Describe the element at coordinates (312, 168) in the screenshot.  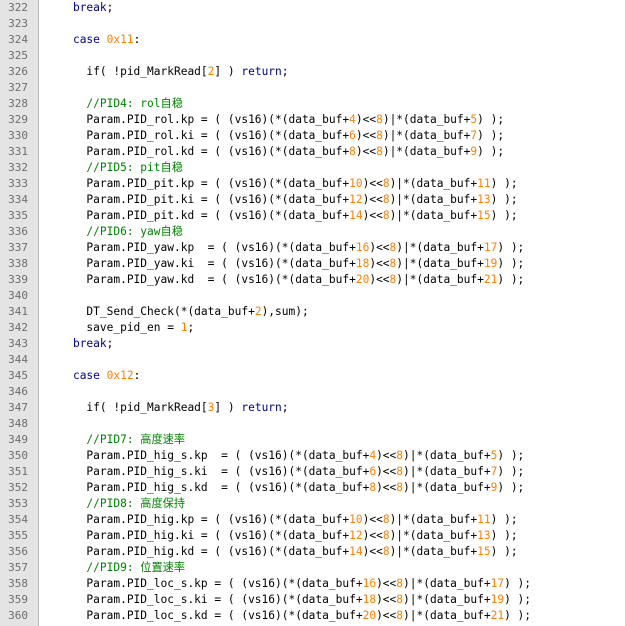
I see `code-line: 332 //PID5: pit自稳` at that location.